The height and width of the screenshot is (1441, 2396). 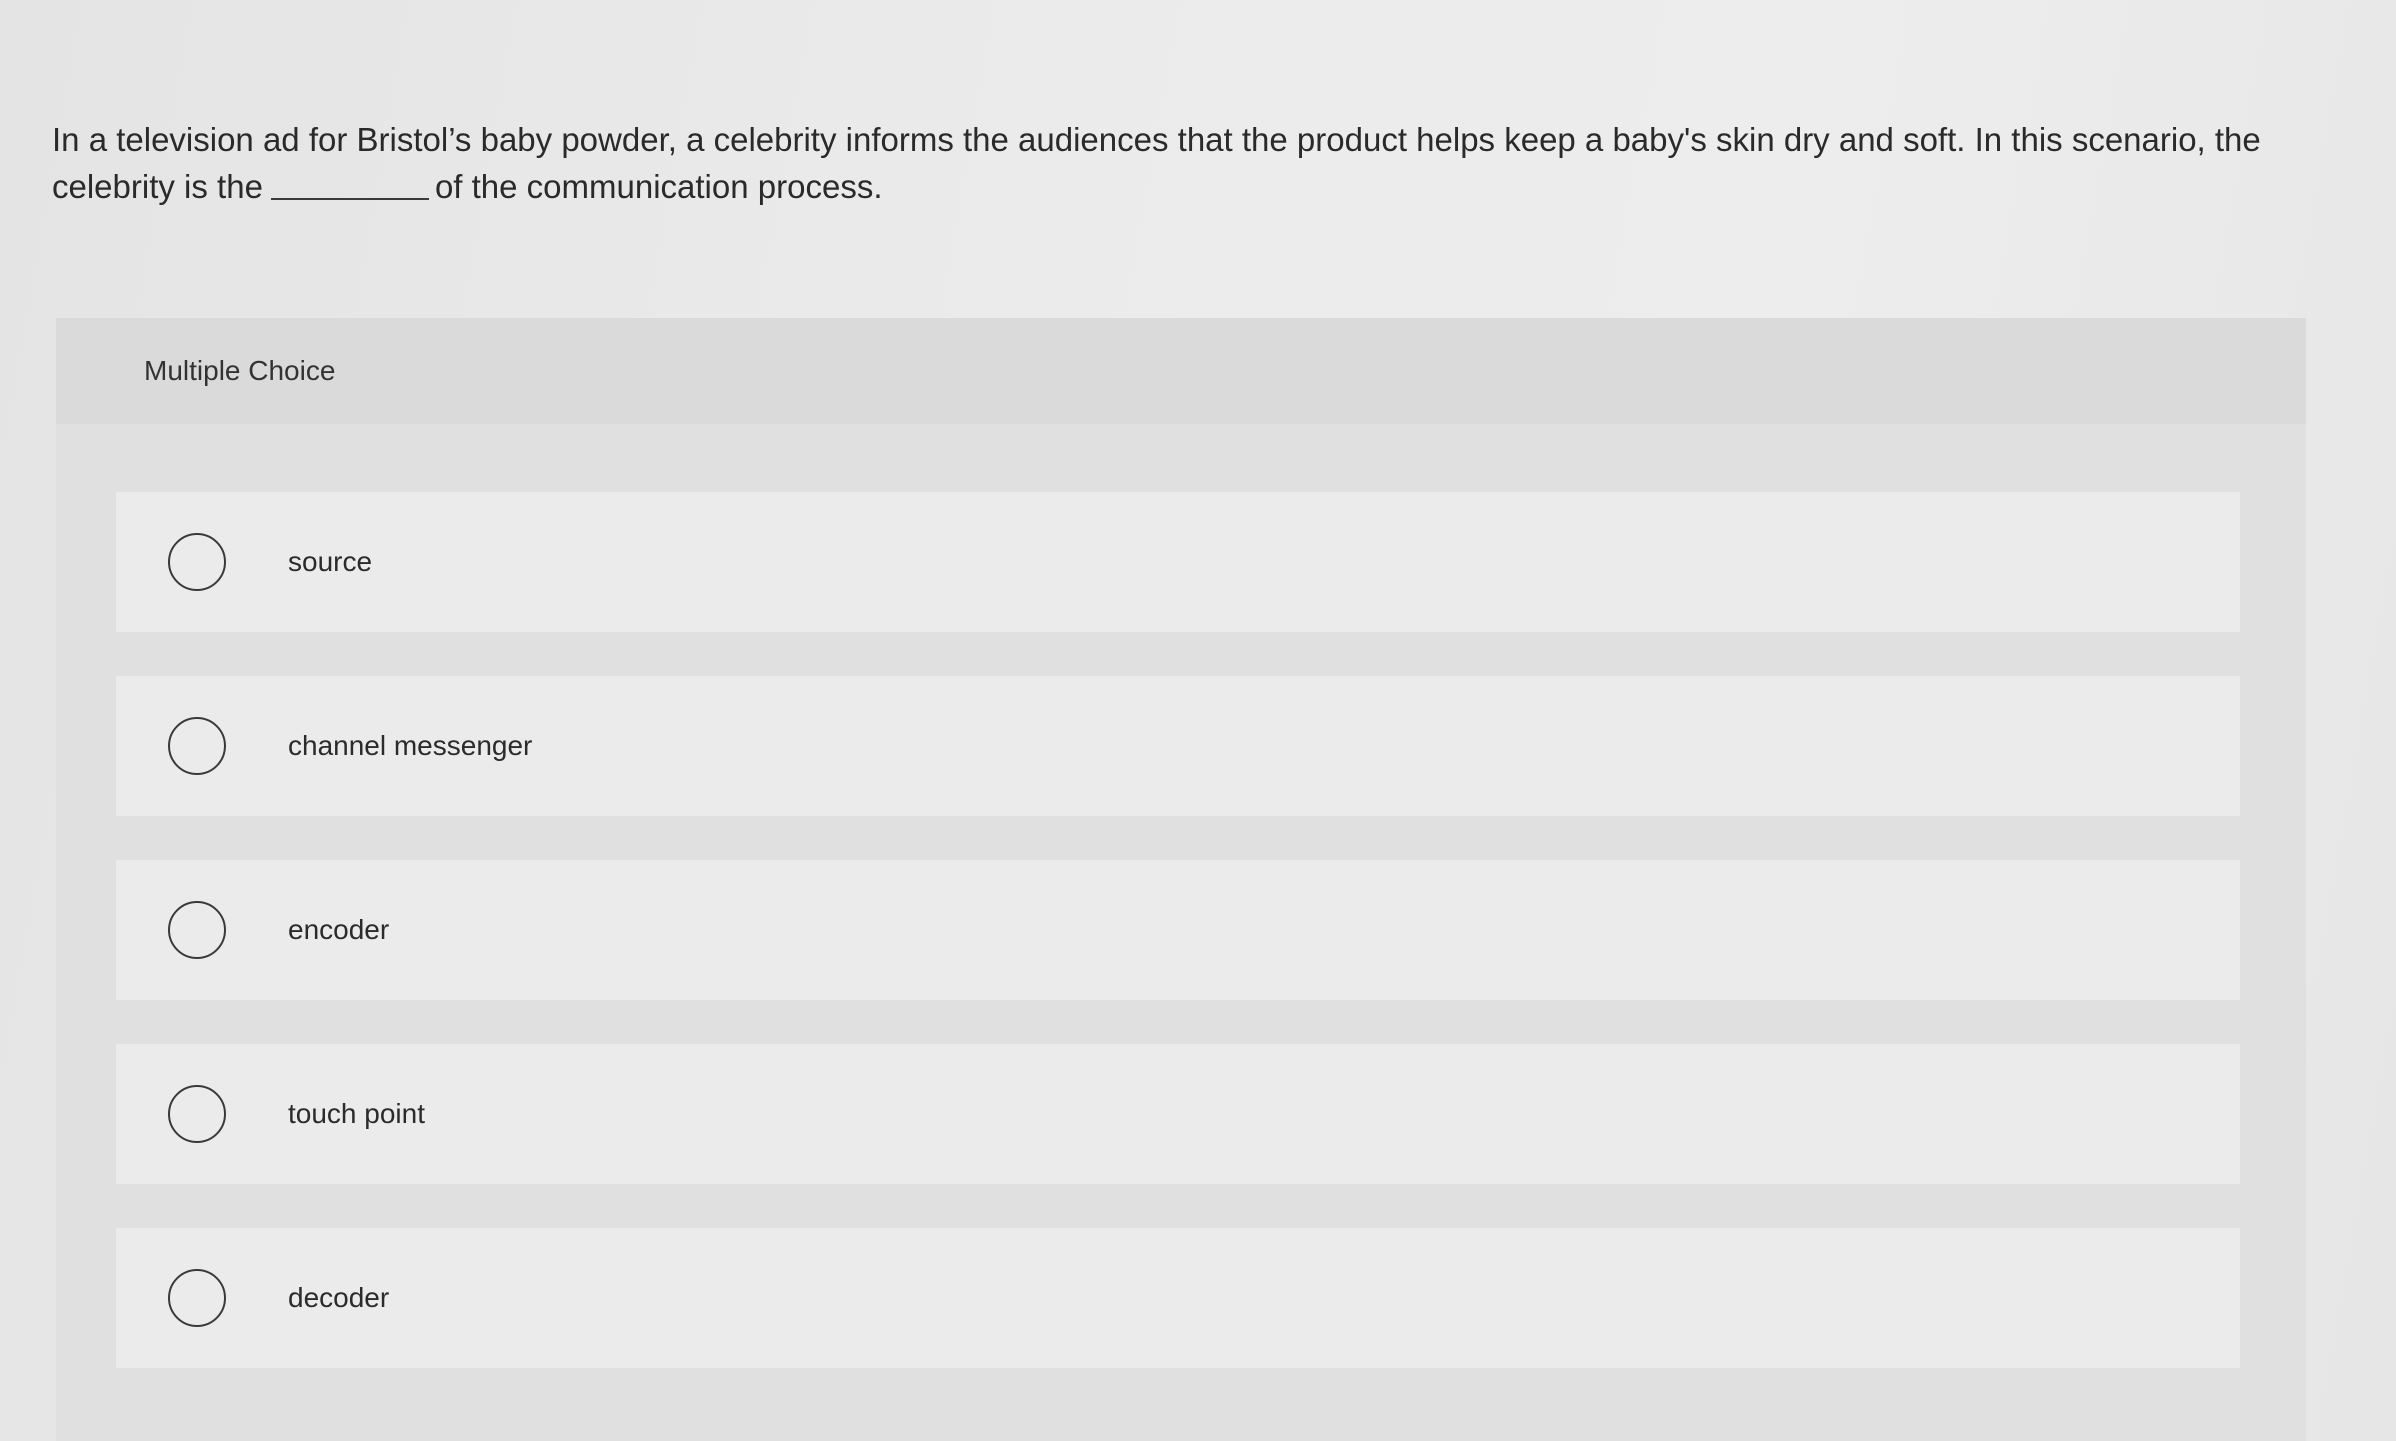 What do you see at coordinates (1178, 746) in the screenshot?
I see `option-channel-messenger: channel messenger` at bounding box center [1178, 746].